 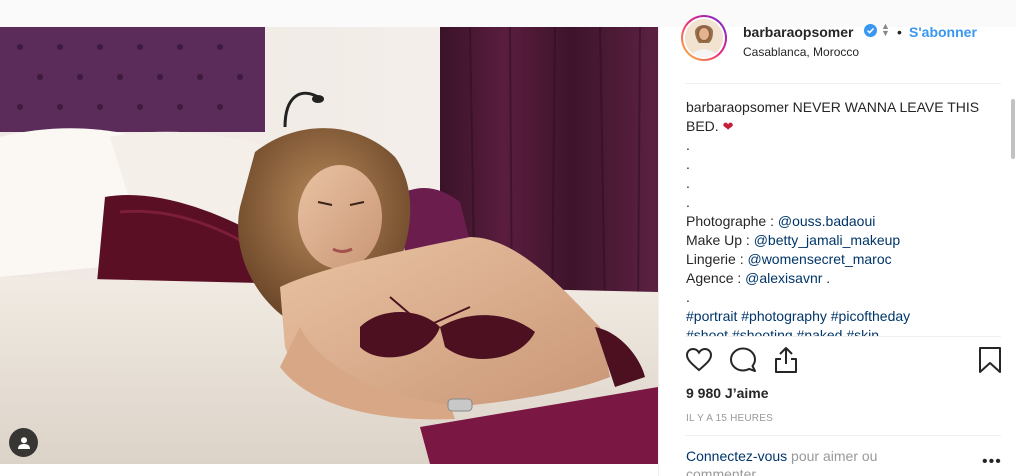 I want to click on user-tag-button, so click(x=23, y=442).